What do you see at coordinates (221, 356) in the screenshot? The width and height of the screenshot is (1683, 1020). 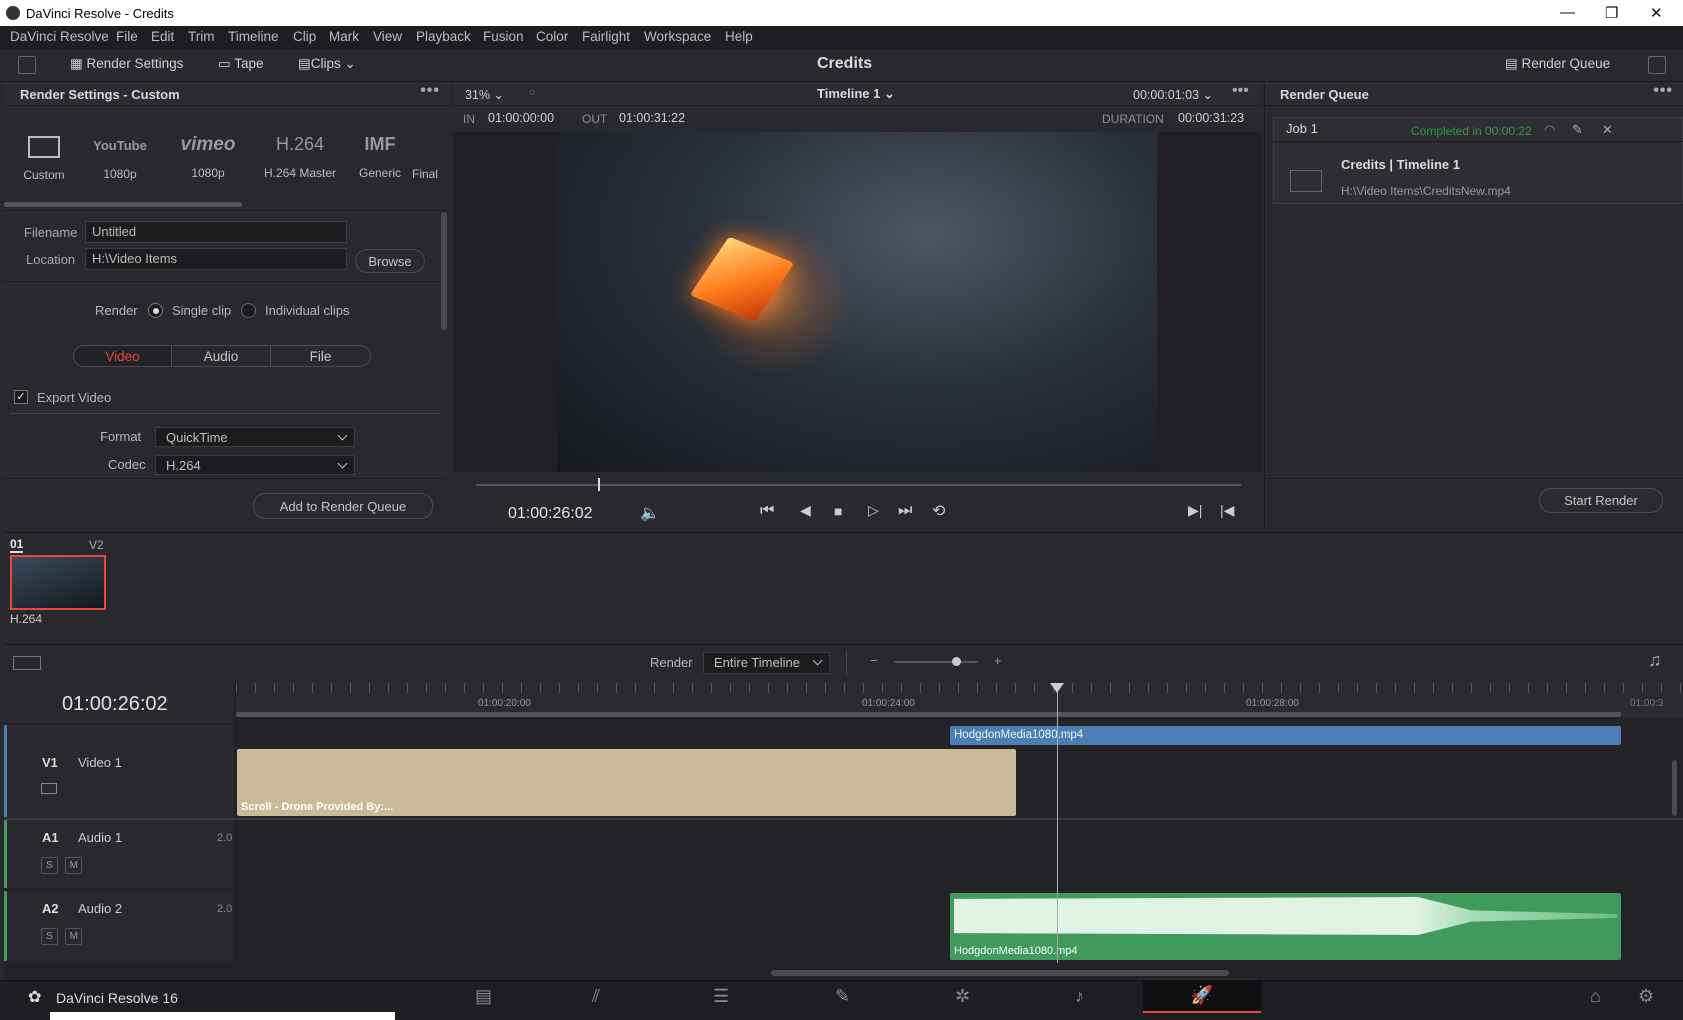 I see `tab-audio: Audio` at bounding box center [221, 356].